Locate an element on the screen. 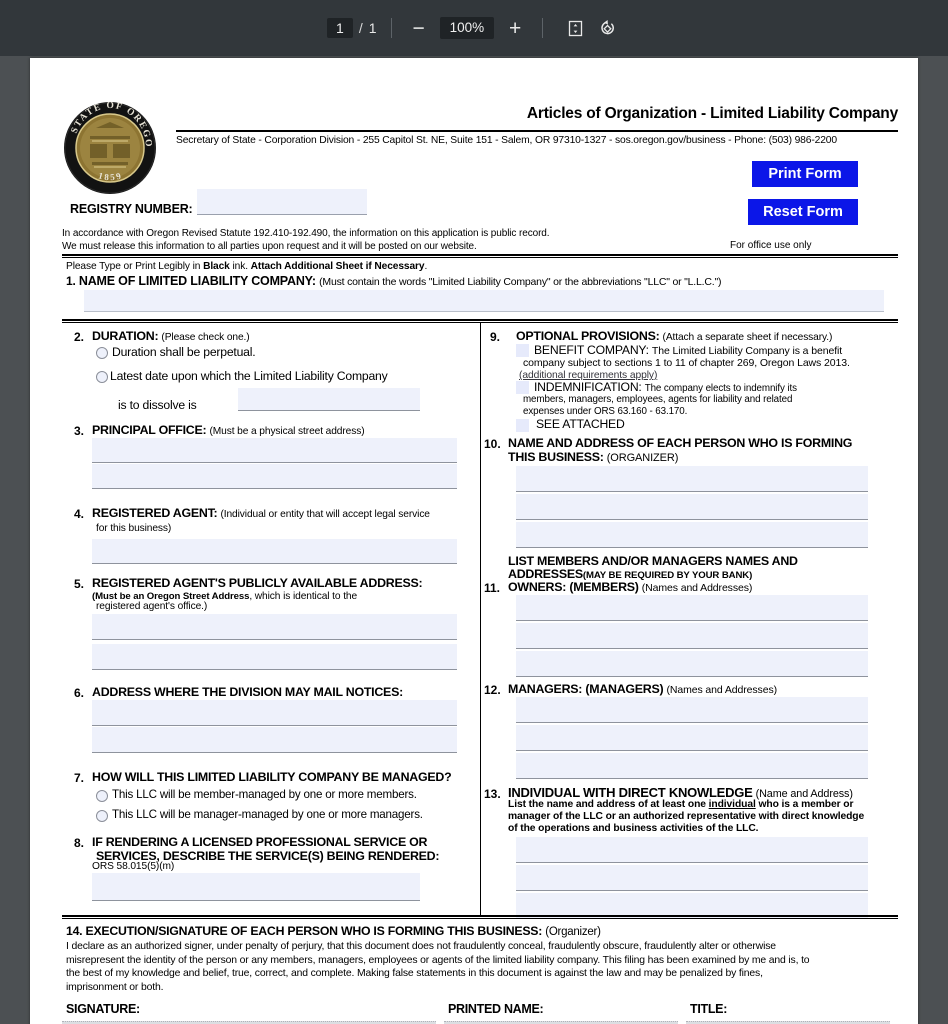  q11-owner-line-1-input is located at coordinates (692, 608).